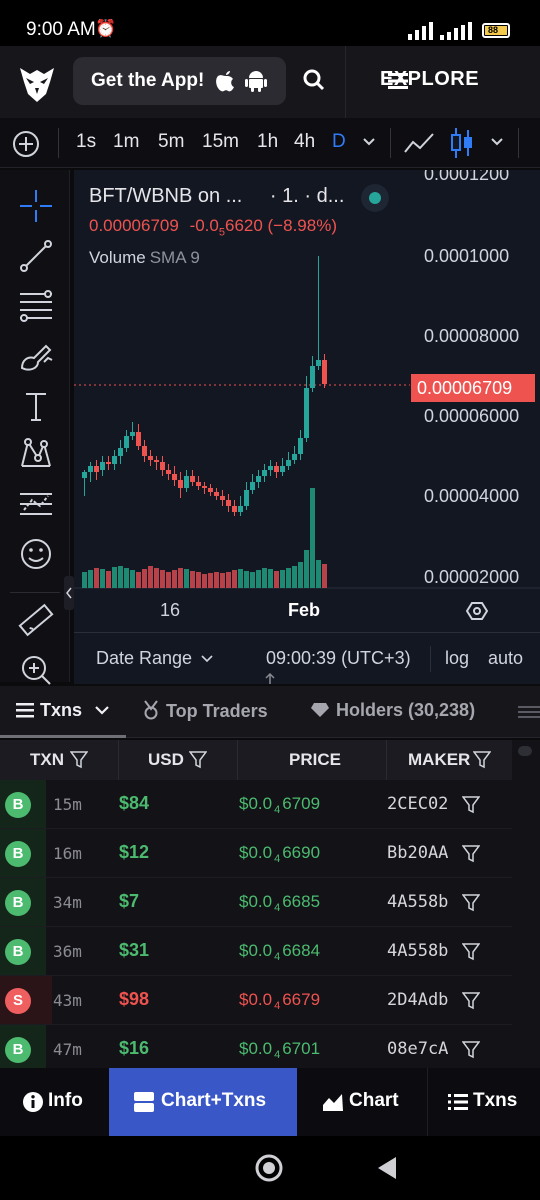 The height and width of the screenshot is (1200, 540). Describe the element at coordinates (369, 142) in the screenshot. I see `chevron-down-icon` at that location.